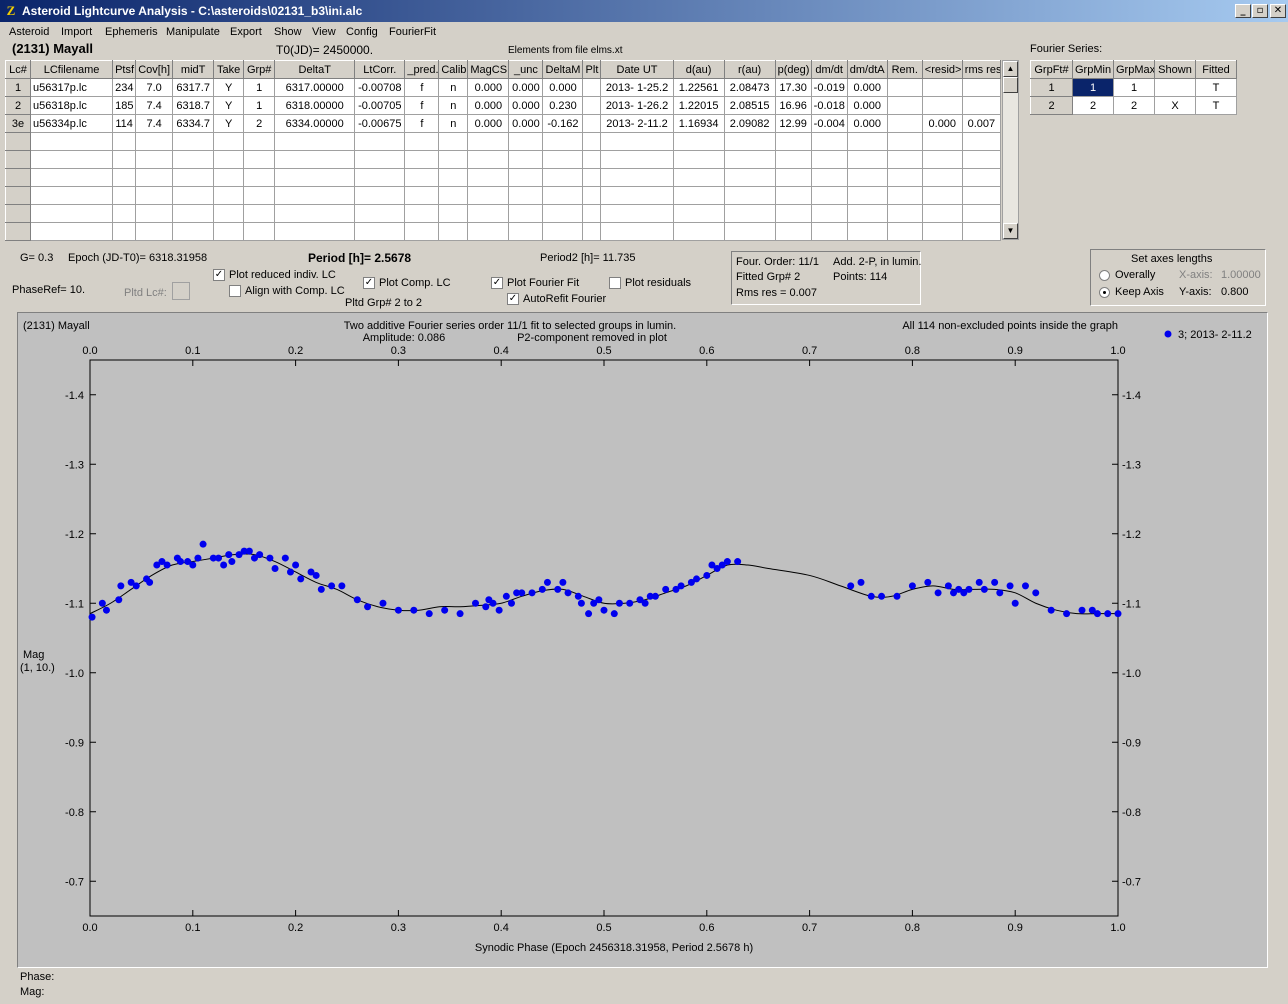 This screenshot has height=1004, width=1288. What do you see at coordinates (1216, 69) in the screenshot?
I see `fs-column-header: Fitted` at bounding box center [1216, 69].